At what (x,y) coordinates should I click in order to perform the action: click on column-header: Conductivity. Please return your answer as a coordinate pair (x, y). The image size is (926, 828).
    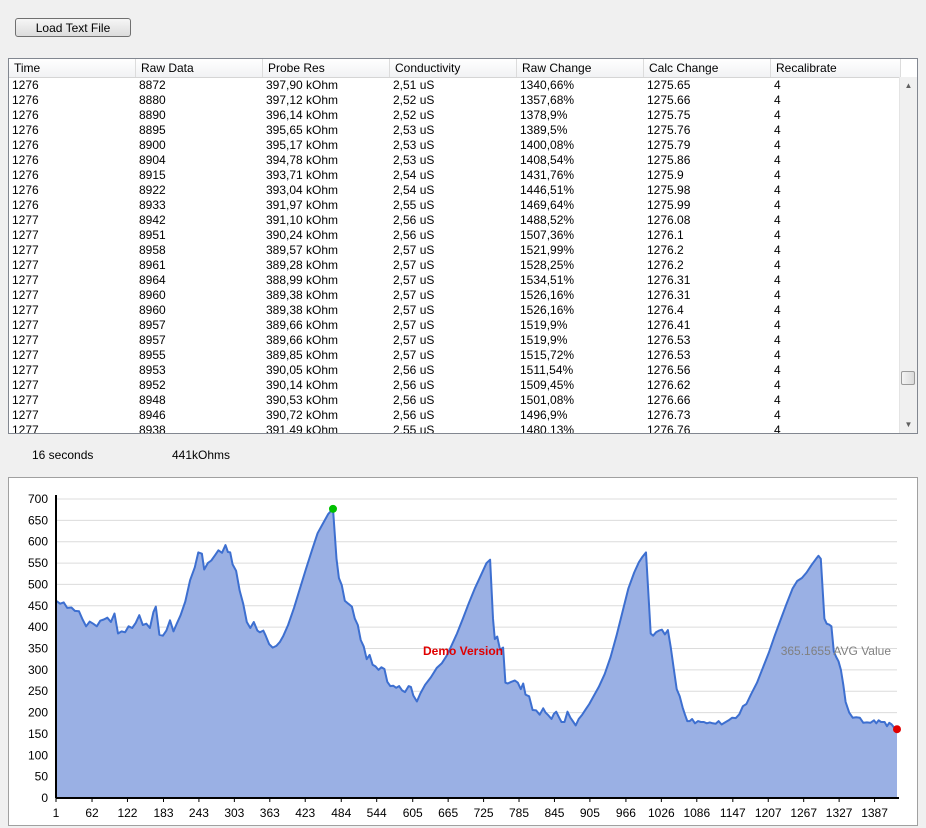
    Looking at the image, I should click on (453, 68).